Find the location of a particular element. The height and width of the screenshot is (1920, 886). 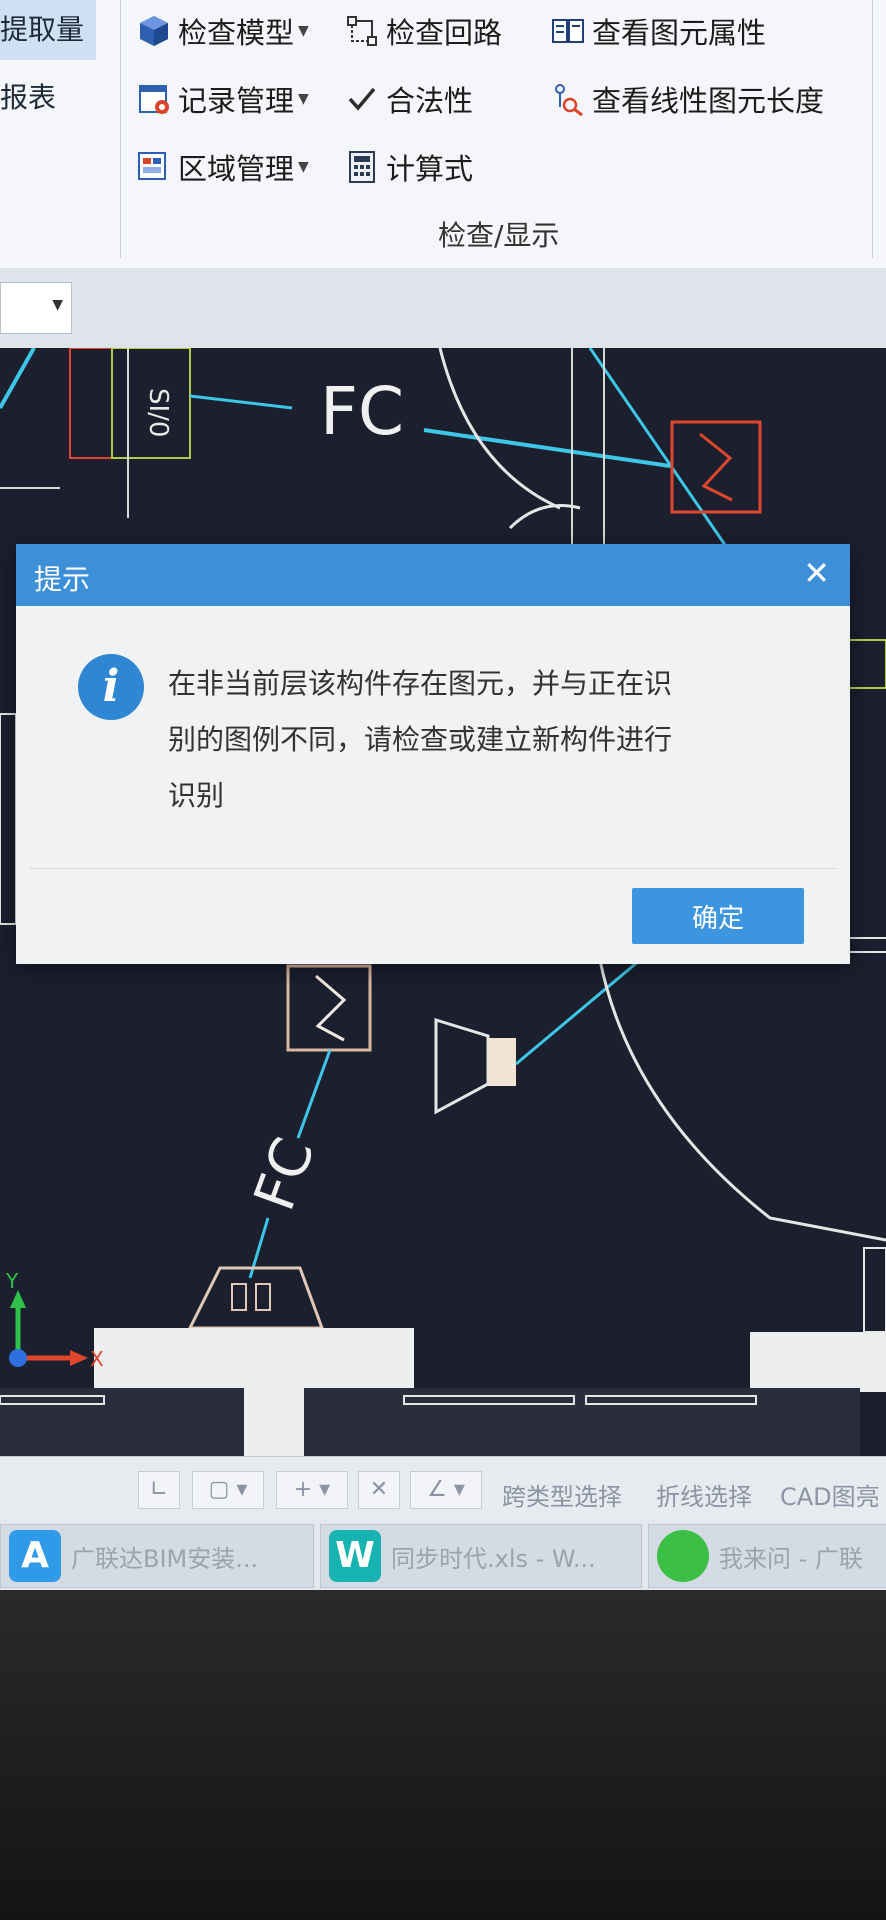

ribbon-group-label: 检查/显示 is located at coordinates (499, 235).